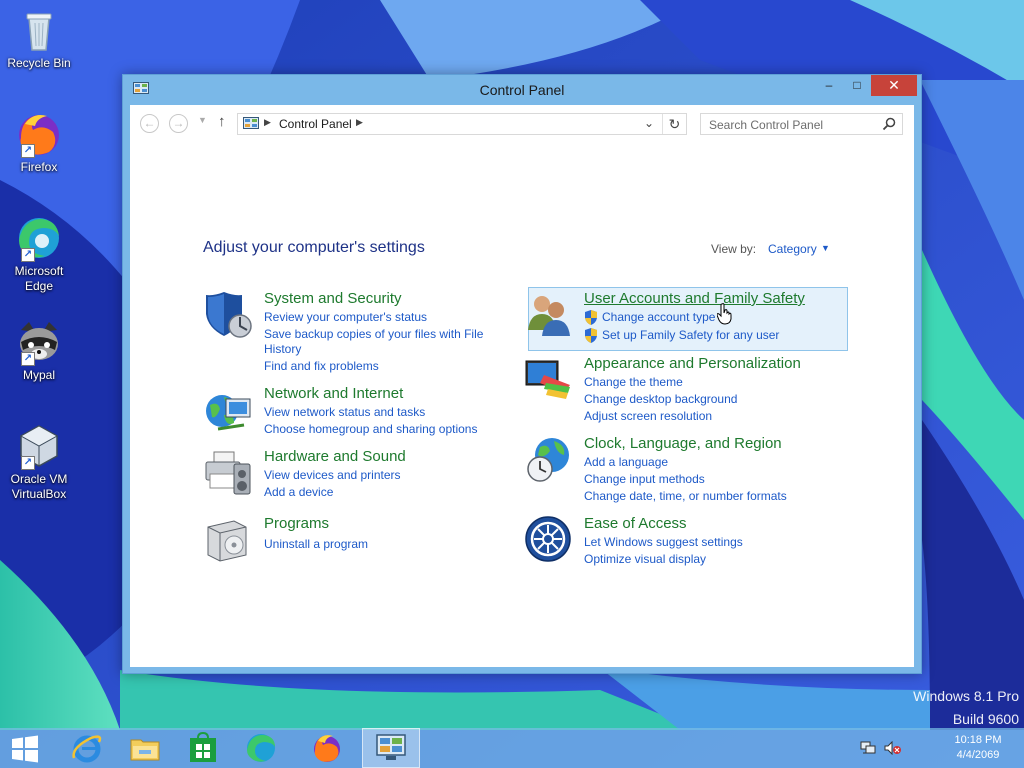 The image size is (1024, 768). What do you see at coordinates (966, 708) in the screenshot?
I see `windows-watermark: Windows 8.1 Pro Build 9600` at bounding box center [966, 708].